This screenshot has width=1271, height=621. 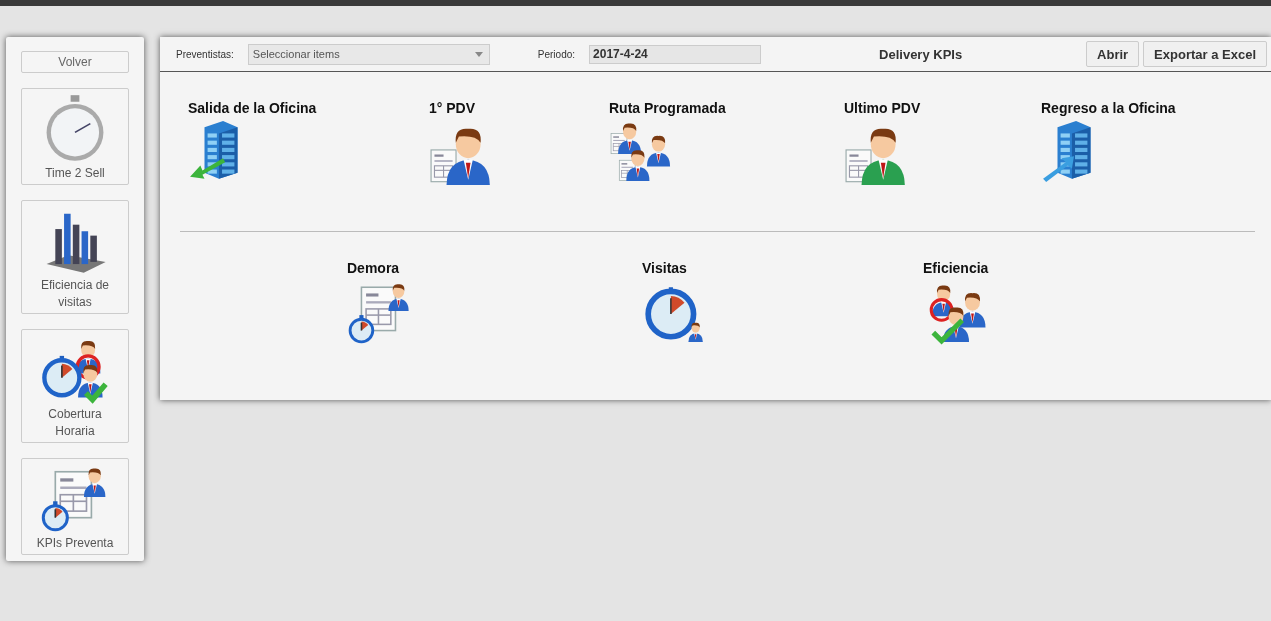 What do you see at coordinates (556, 54) in the screenshot?
I see `periodo-label: Periodo:` at bounding box center [556, 54].